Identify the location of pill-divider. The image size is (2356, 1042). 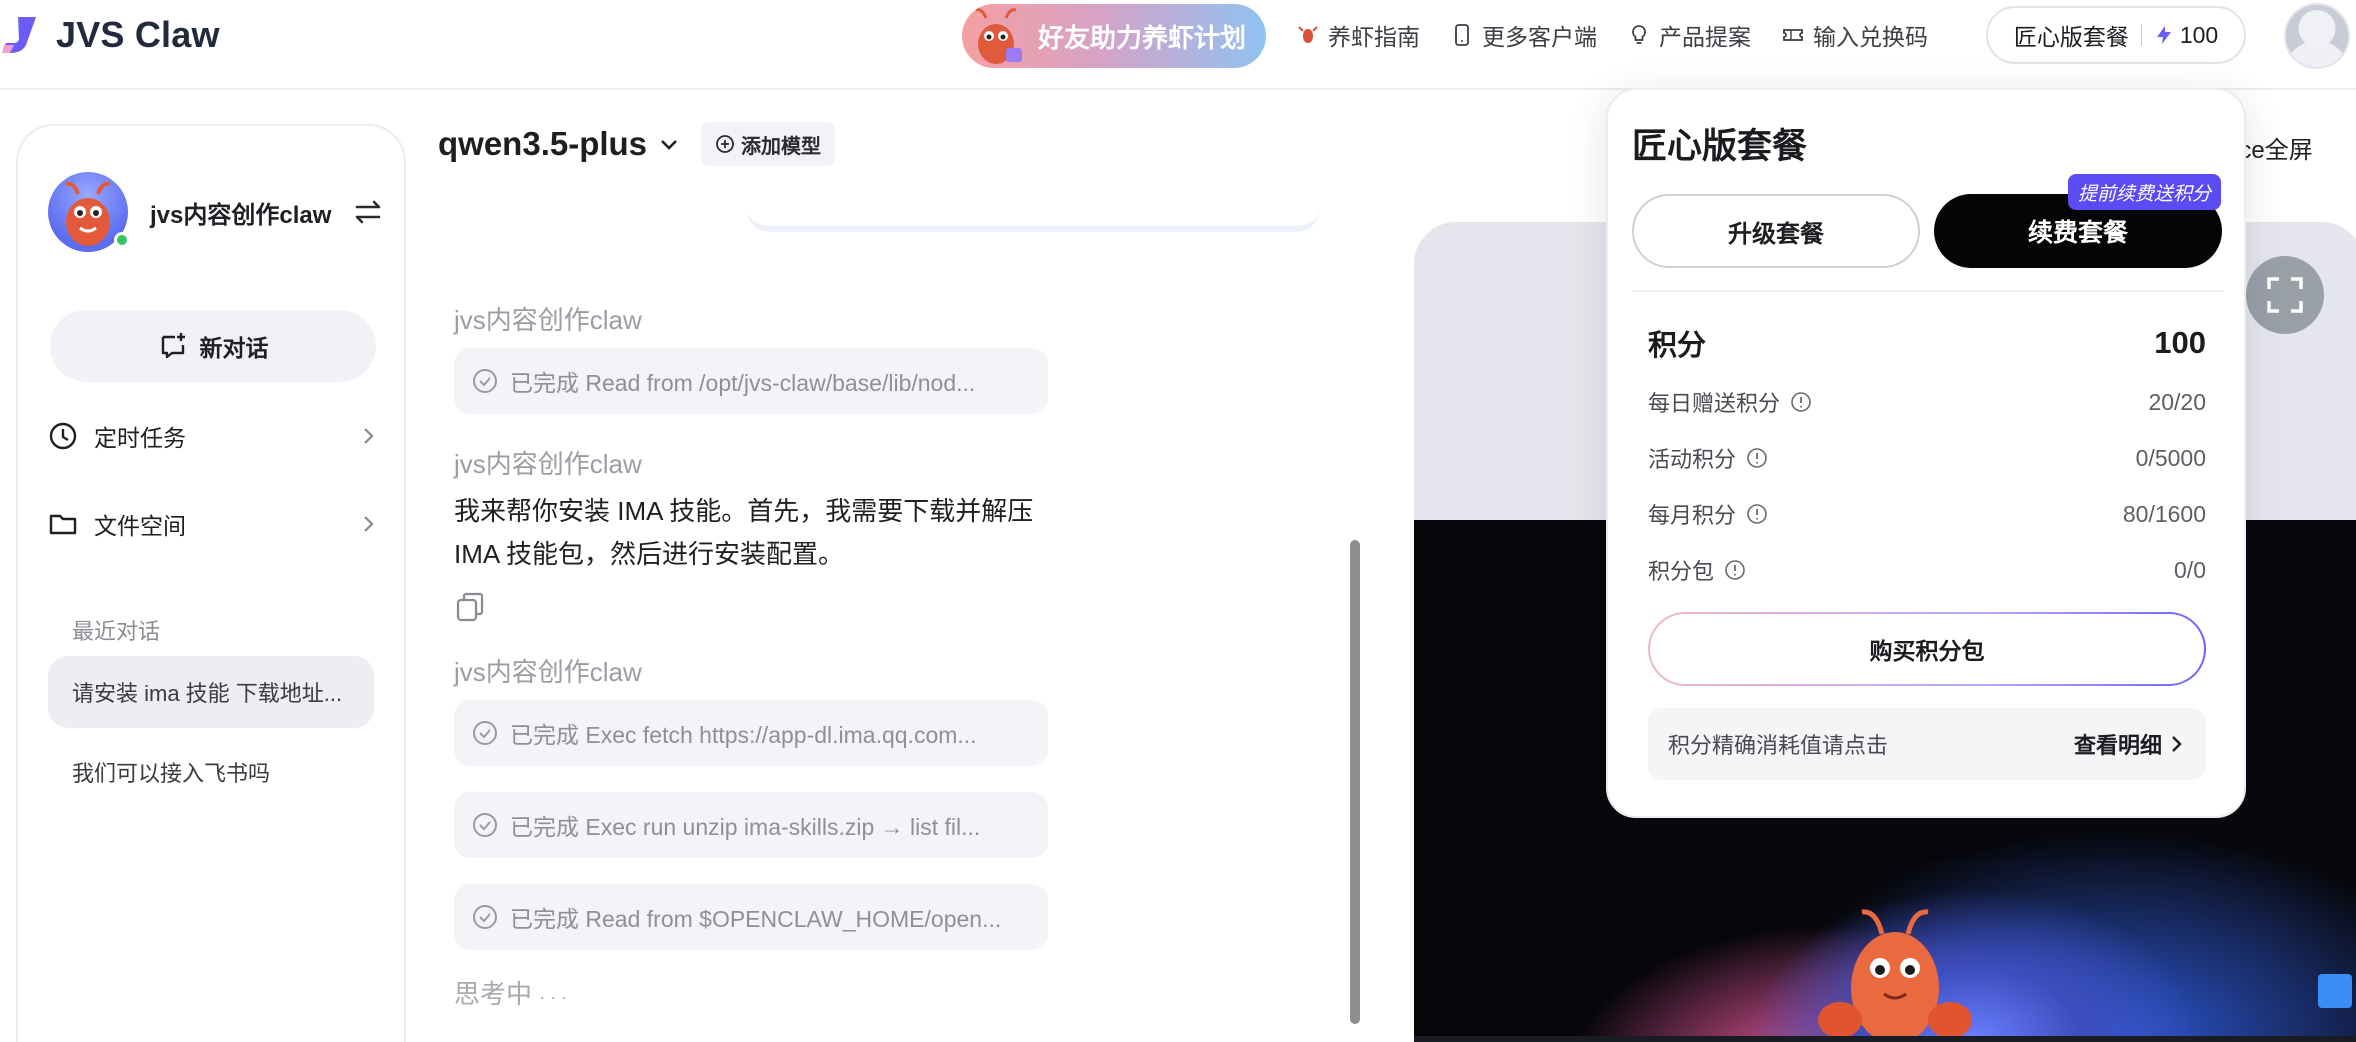
(2141, 35).